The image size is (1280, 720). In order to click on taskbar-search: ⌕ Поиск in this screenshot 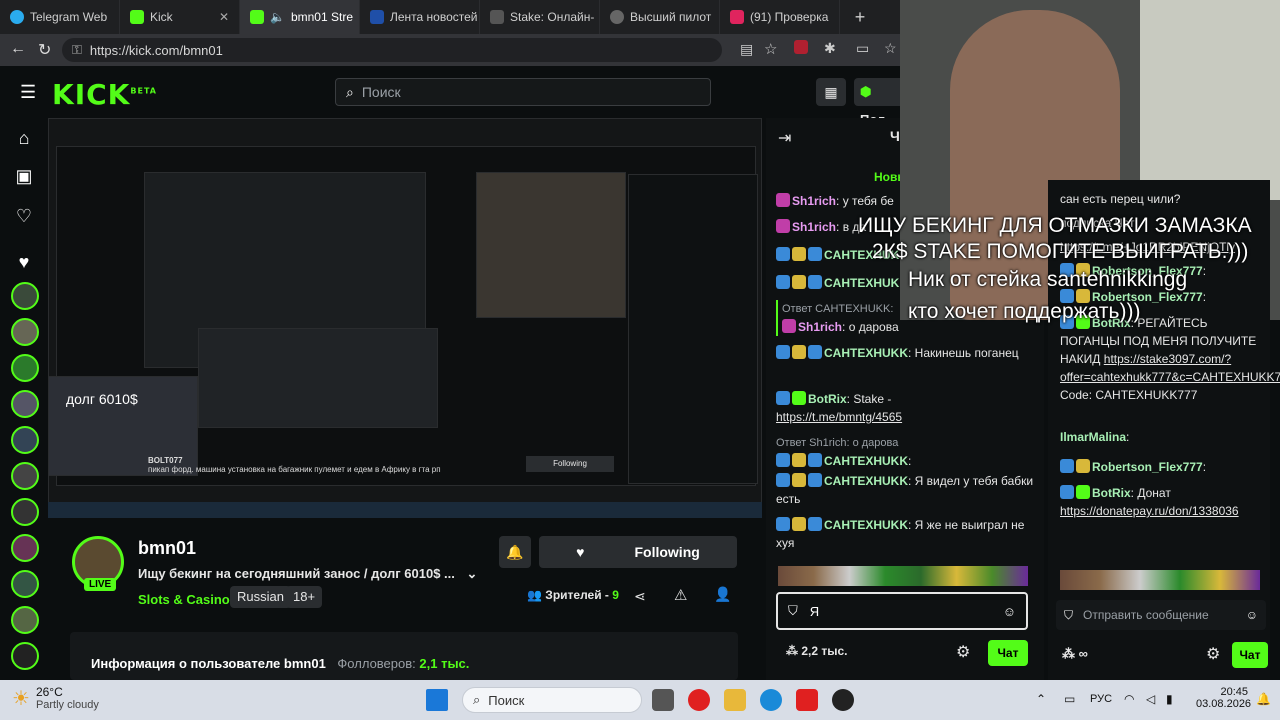, I will do `click(552, 700)`.